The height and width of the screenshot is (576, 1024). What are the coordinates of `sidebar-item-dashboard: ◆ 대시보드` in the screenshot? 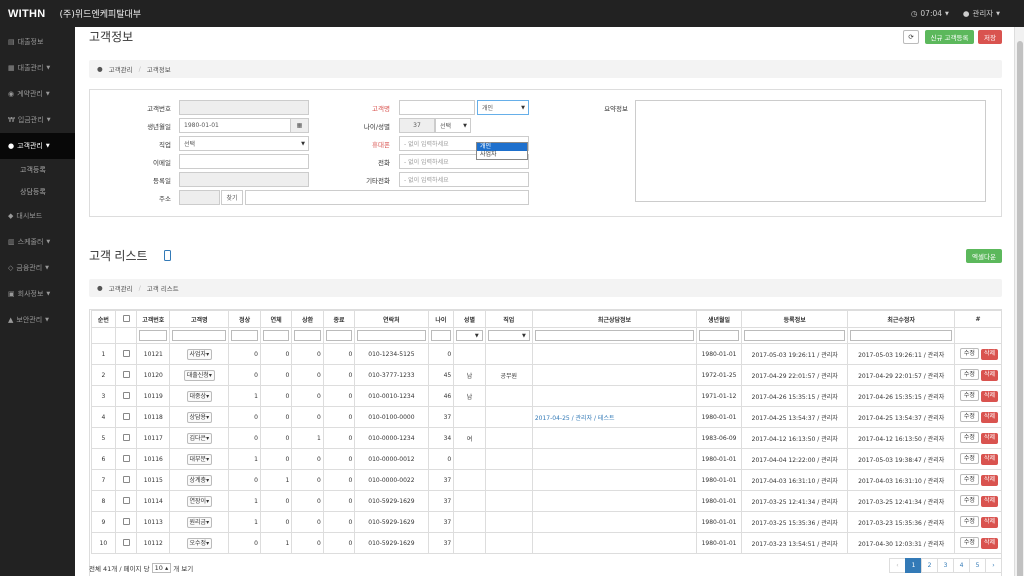 It's located at (37, 216).